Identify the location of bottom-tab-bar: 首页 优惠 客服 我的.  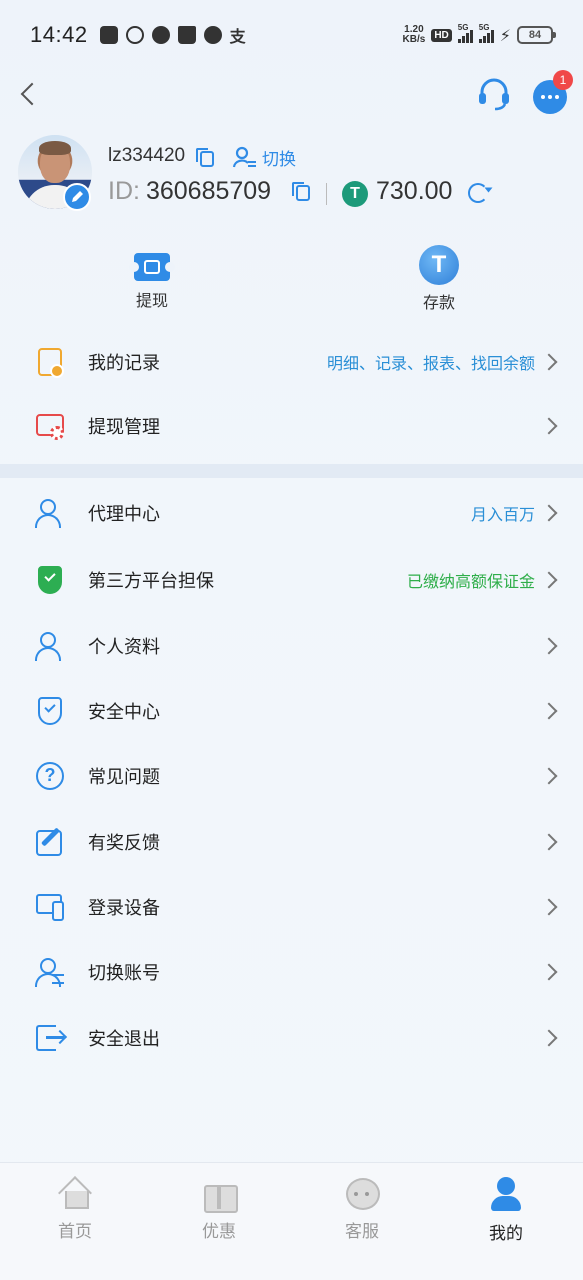
(291, 1221).